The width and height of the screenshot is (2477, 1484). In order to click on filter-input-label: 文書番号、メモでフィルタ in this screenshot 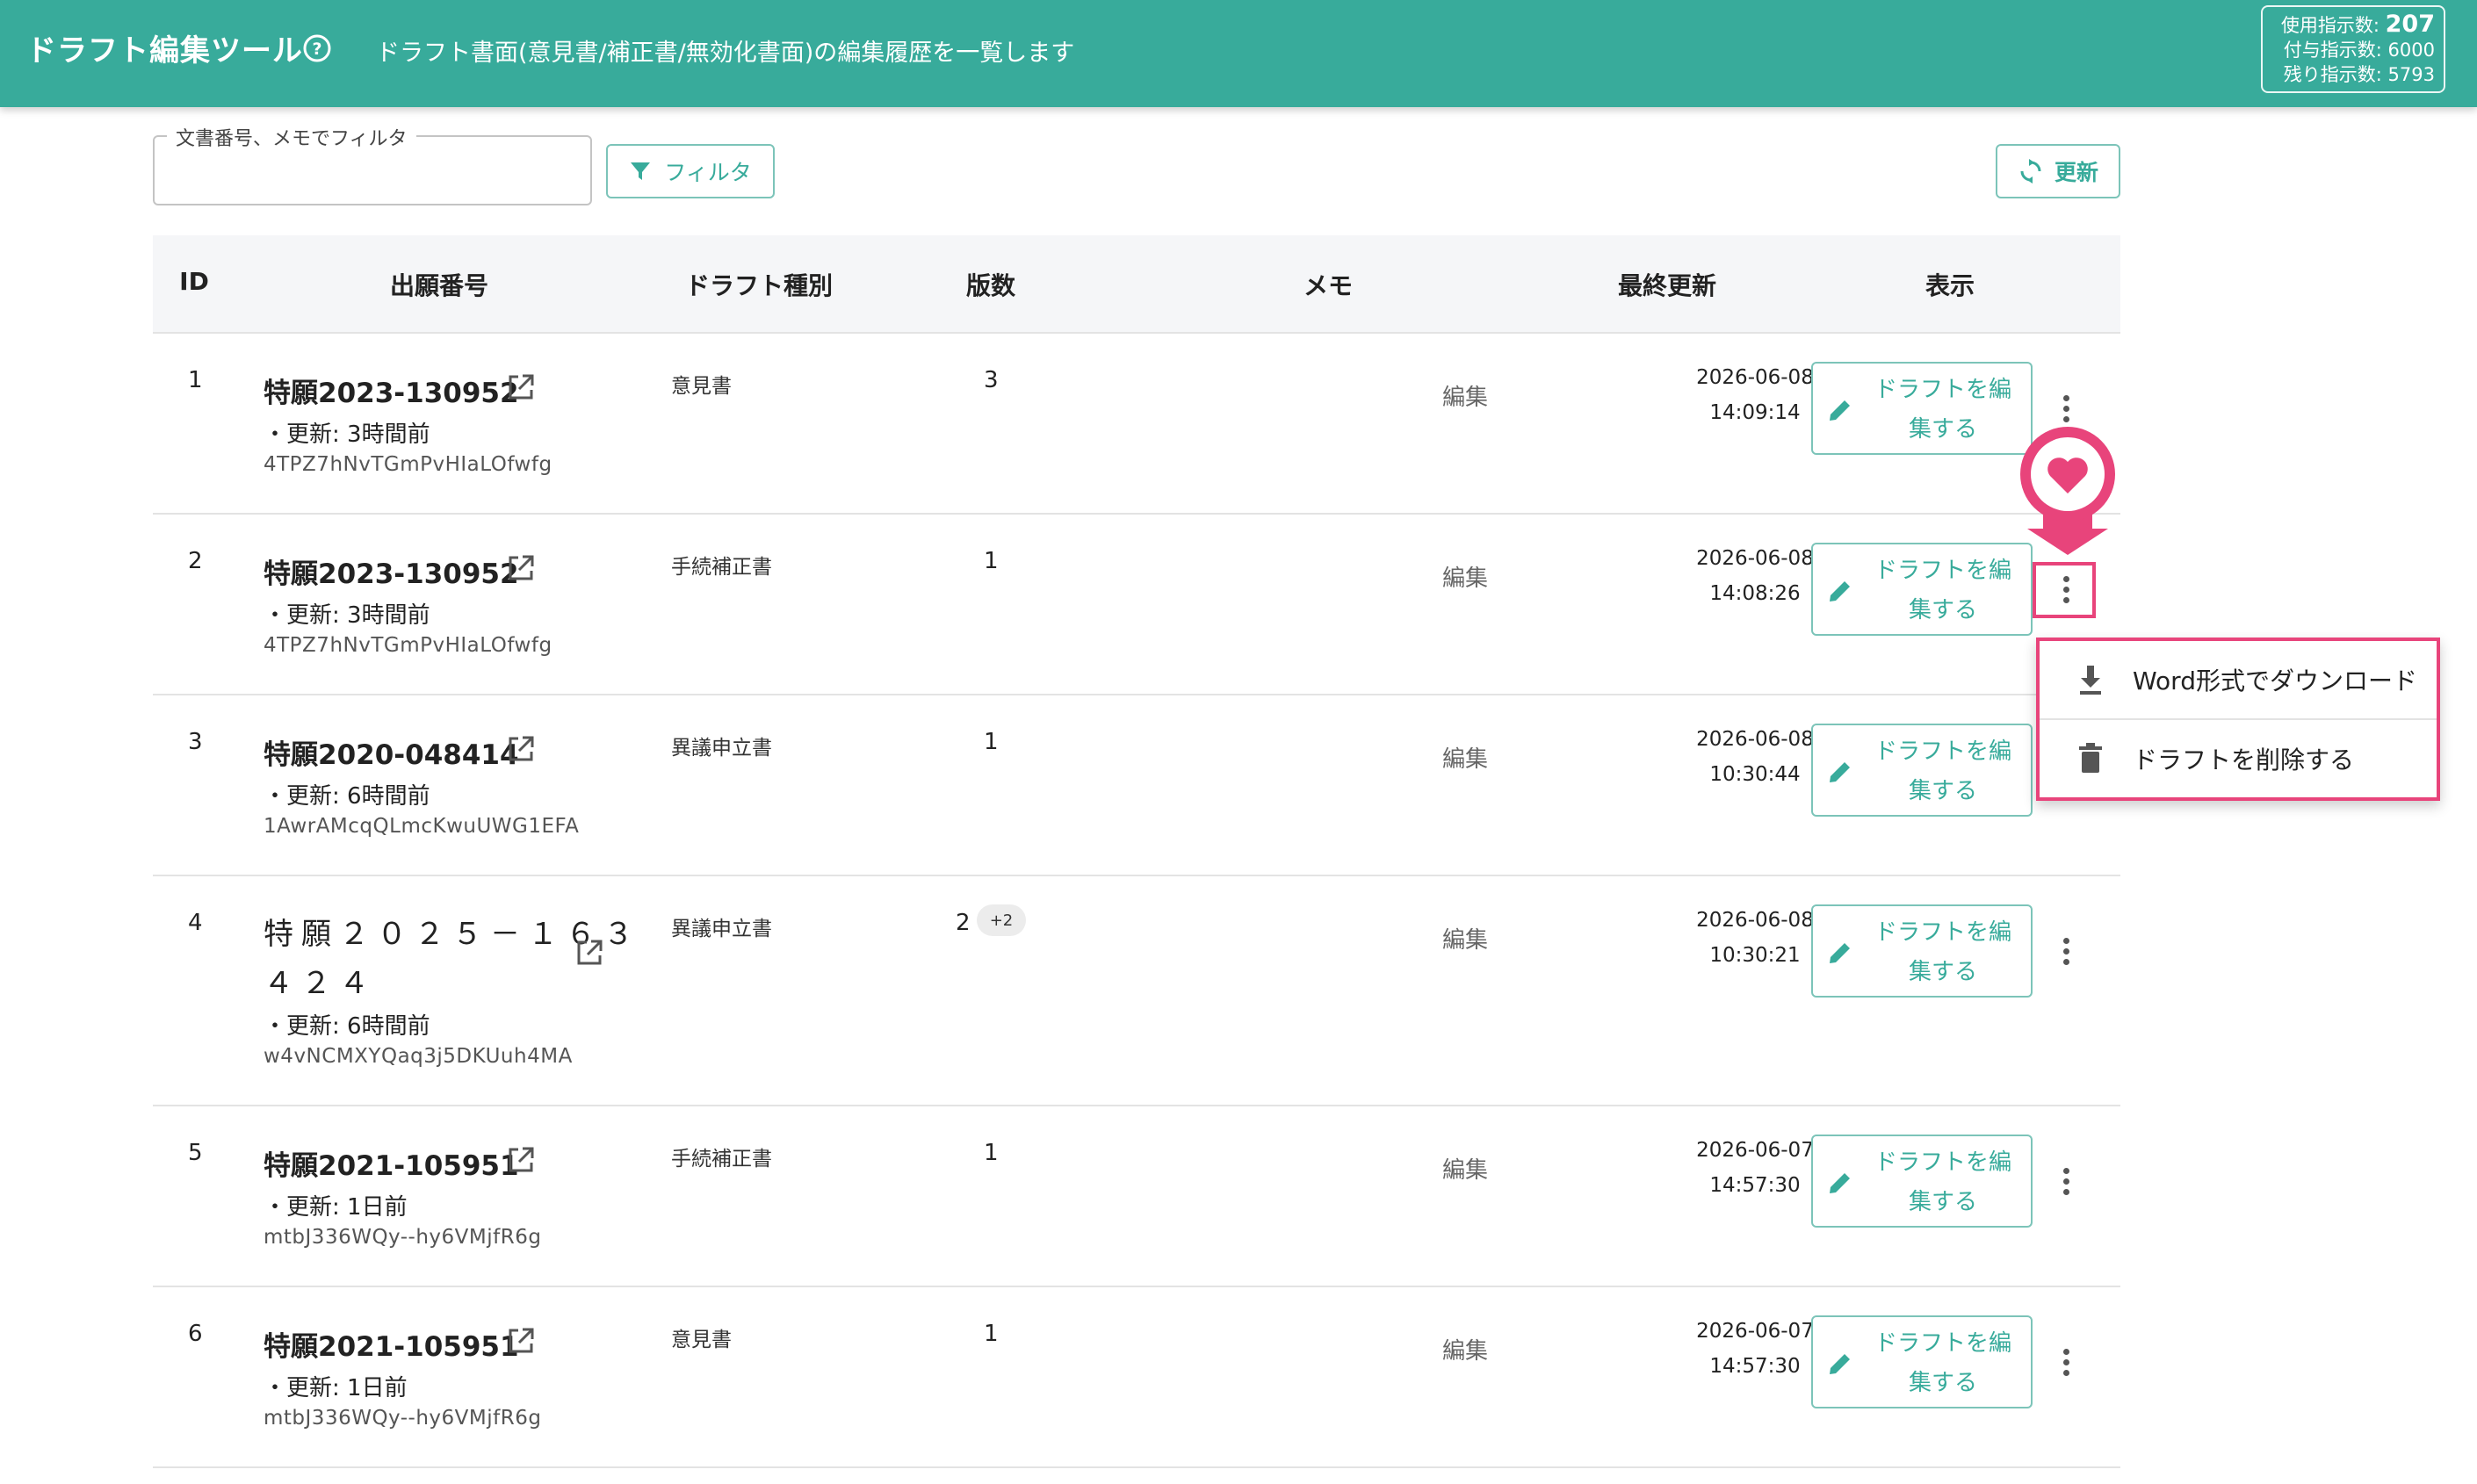, I will do `click(291, 137)`.